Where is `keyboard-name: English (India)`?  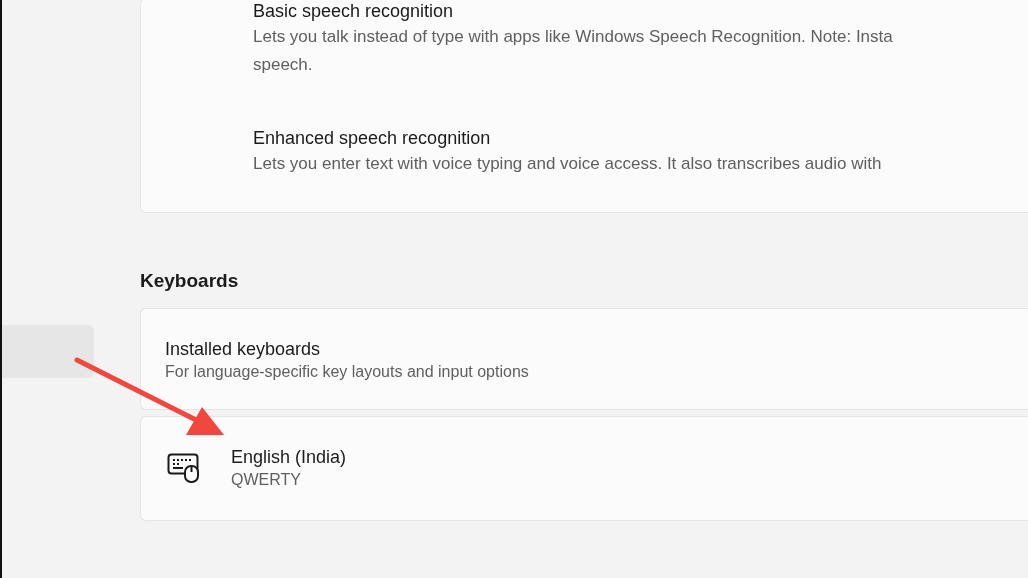
keyboard-name: English (India) is located at coordinates (289, 457).